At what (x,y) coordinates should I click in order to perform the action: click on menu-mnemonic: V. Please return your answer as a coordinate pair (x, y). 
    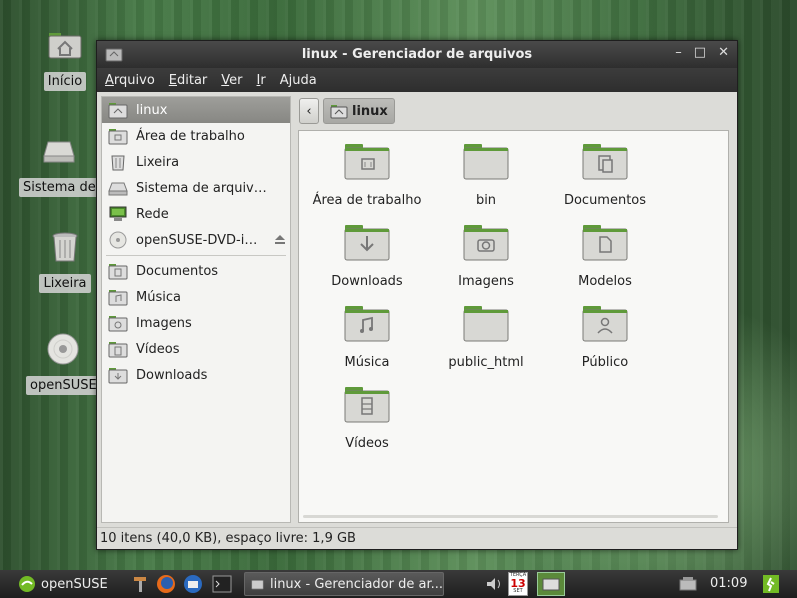
    Looking at the image, I should click on (225, 80).